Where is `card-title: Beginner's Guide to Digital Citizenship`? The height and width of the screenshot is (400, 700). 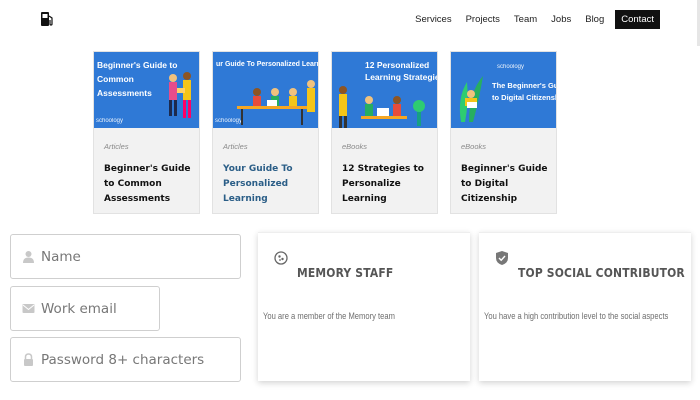
card-title: Beginner's Guide to Digital Citizenship is located at coordinates (505, 184).